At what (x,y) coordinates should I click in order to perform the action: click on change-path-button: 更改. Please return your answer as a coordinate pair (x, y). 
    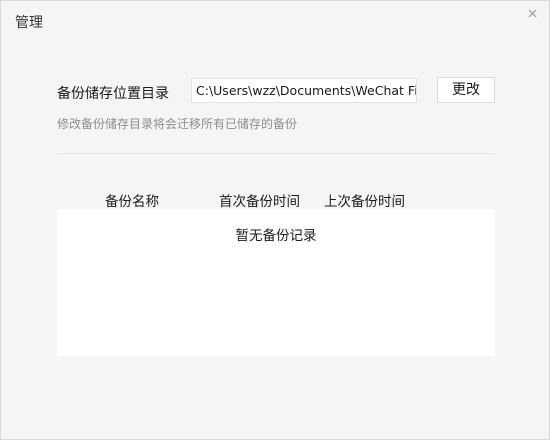
    Looking at the image, I should click on (466, 90).